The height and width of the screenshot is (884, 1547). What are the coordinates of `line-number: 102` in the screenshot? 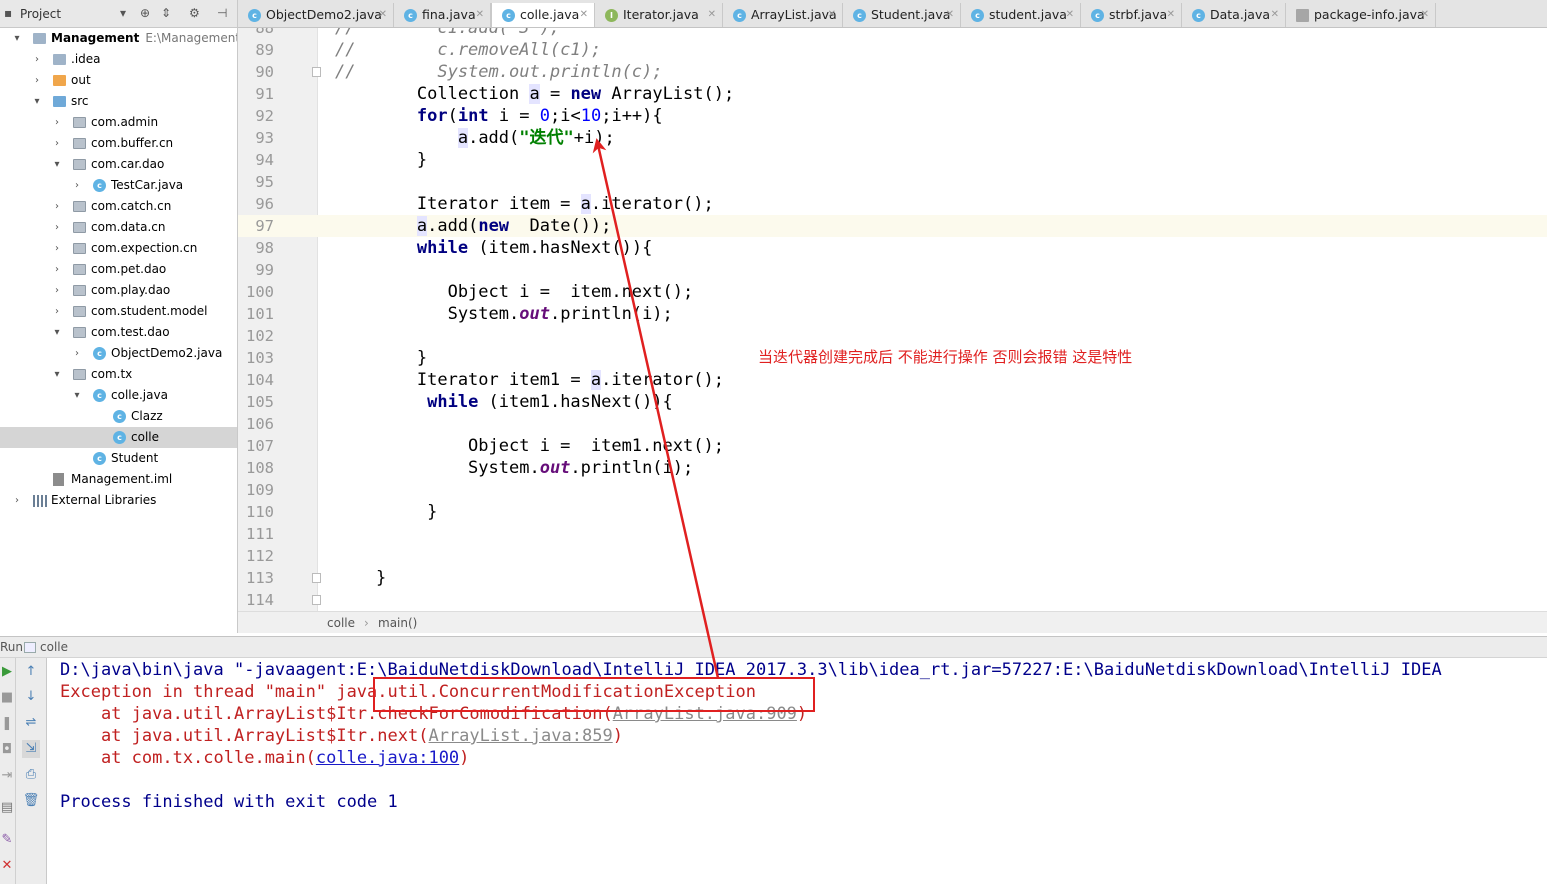 It's located at (256, 336).